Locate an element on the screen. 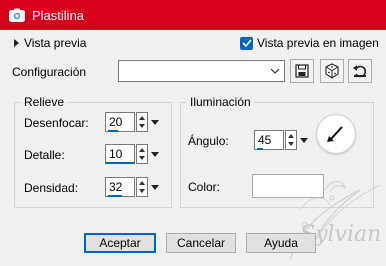 The image size is (386, 266). camera-icon is located at coordinates (17, 15).